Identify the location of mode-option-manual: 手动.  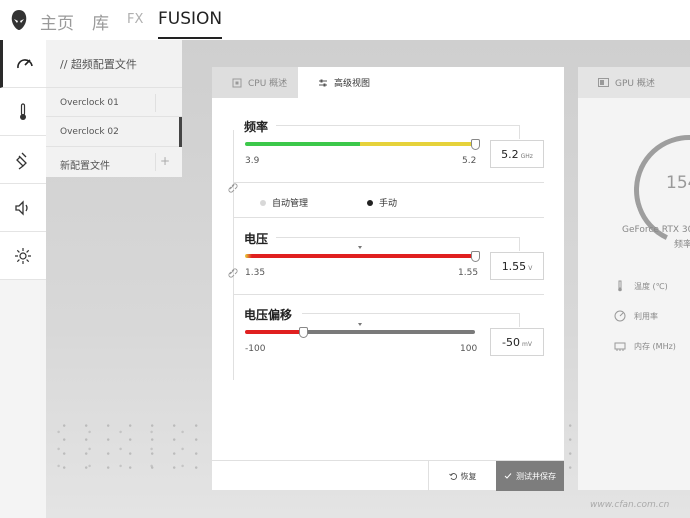
(382, 202).